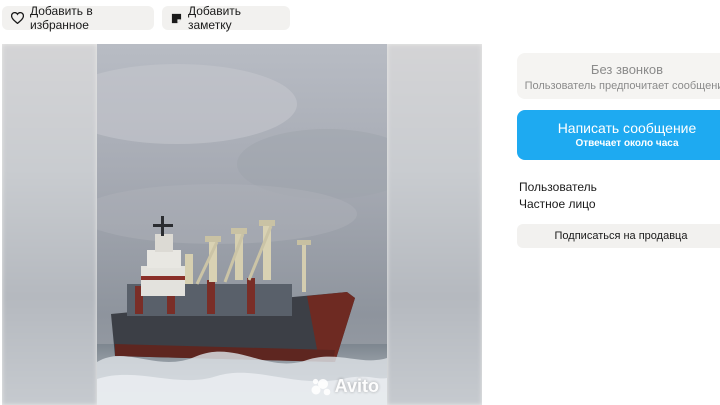 Image resolution: width=720 pixels, height=405 pixels. What do you see at coordinates (321, 387) in the screenshot?
I see `avito-logo-icon` at bounding box center [321, 387].